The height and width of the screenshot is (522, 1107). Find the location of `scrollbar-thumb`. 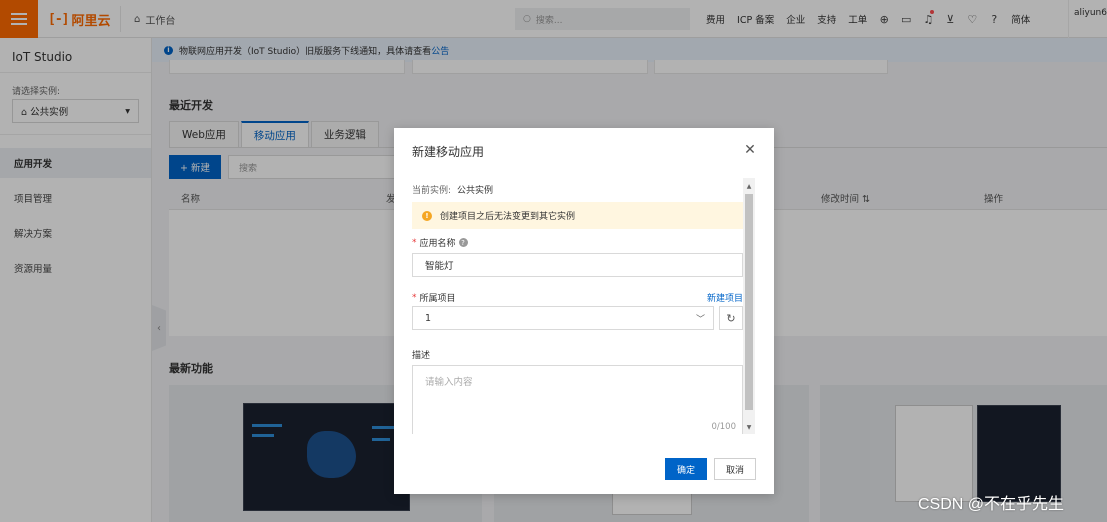

scrollbar-thumb is located at coordinates (749, 302).